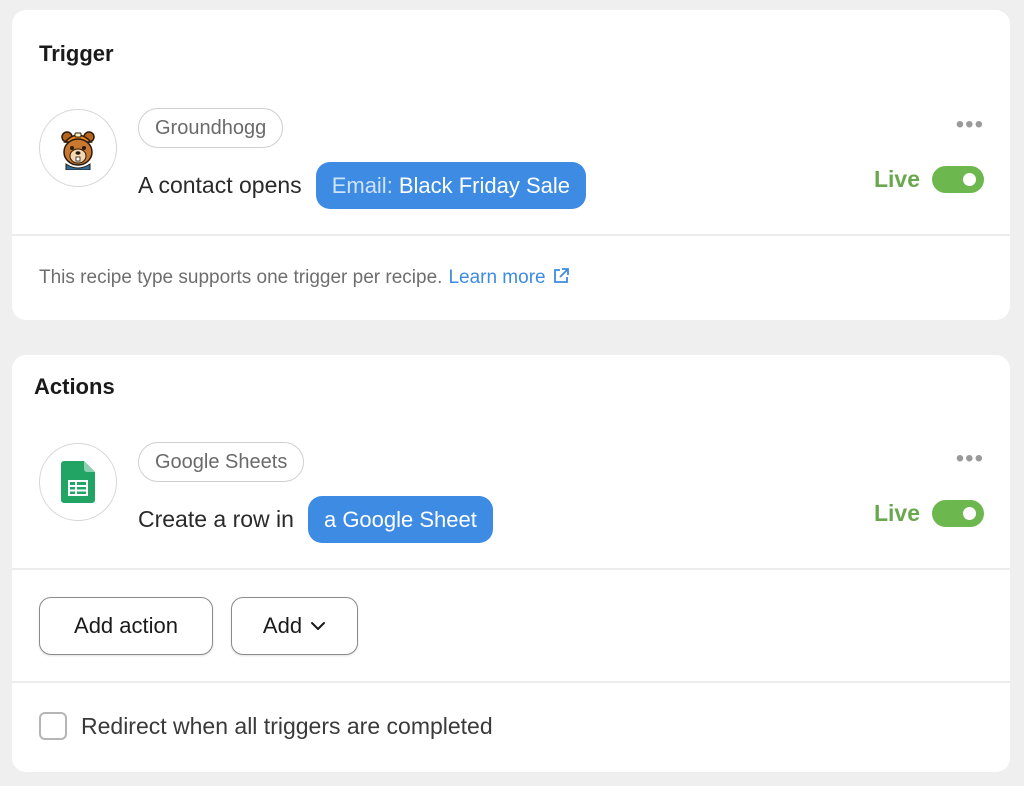 This screenshot has height=786, width=1024. I want to click on trigger-integration-name: Groundhogg, so click(211, 128).